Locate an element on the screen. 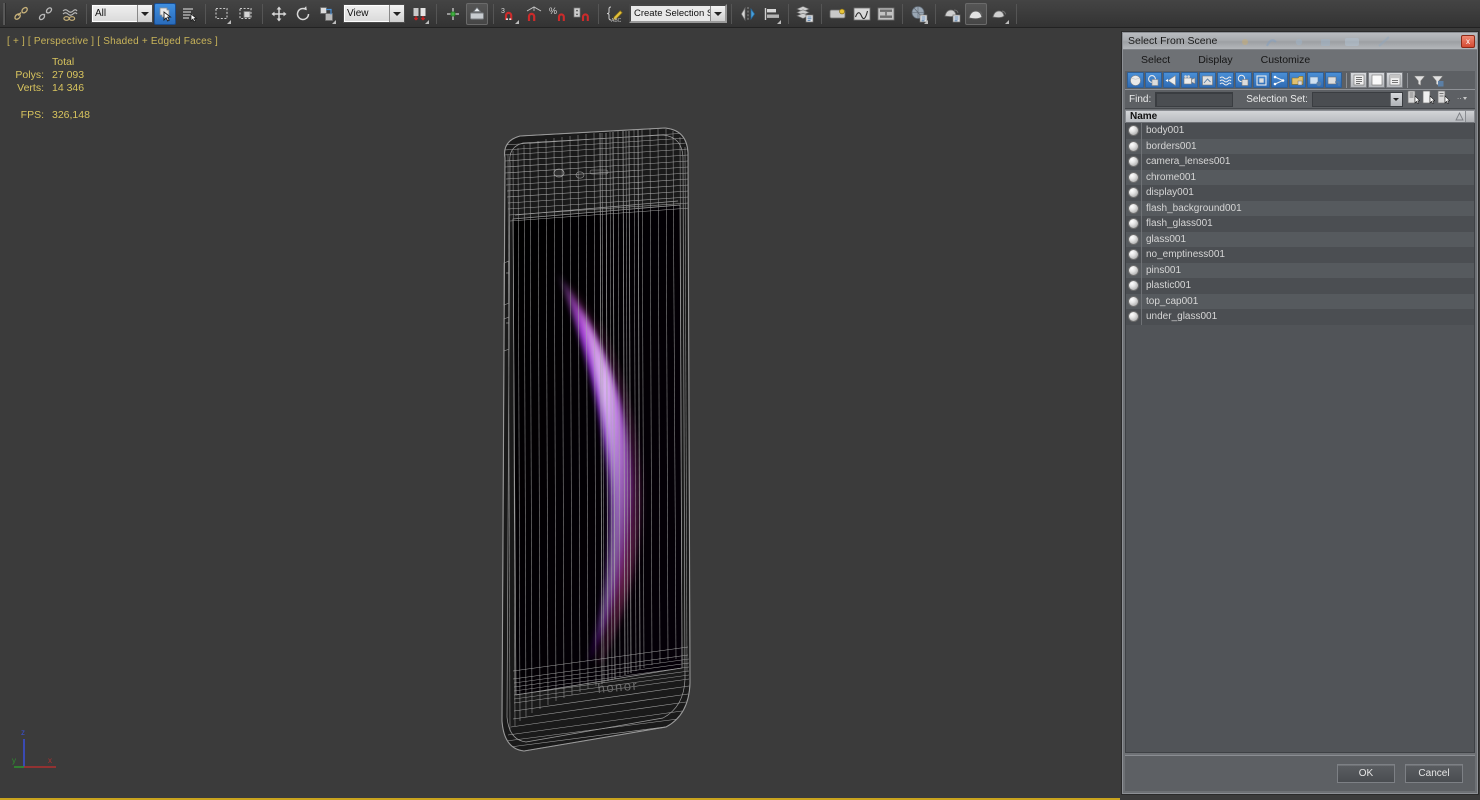 This screenshot has height=800, width=1480. list-item: flash_background001 is located at coordinates (1300, 208).